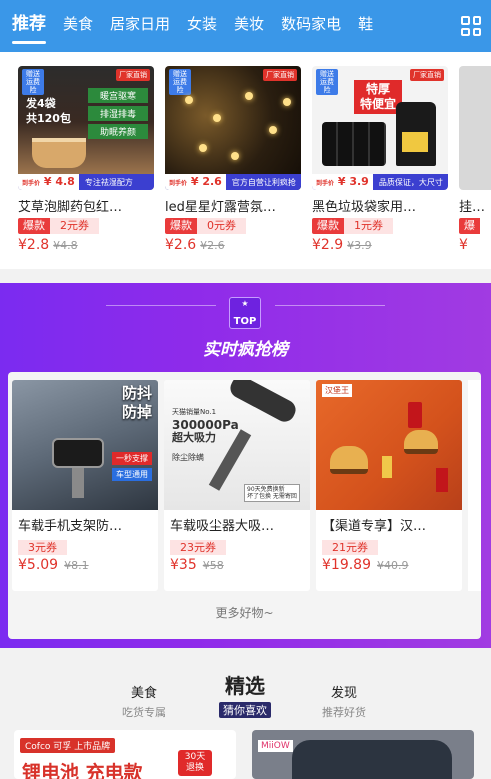 The height and width of the screenshot is (779, 491). I want to click on product-price: ¥5.09, so click(38, 565).